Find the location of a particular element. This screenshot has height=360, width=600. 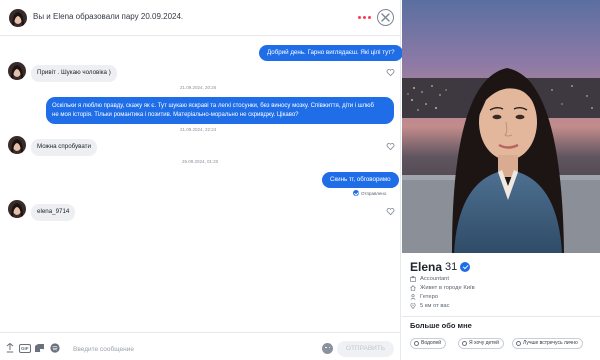

message-composer: GIF ОТПРАВИТЬ is located at coordinates (200, 346).